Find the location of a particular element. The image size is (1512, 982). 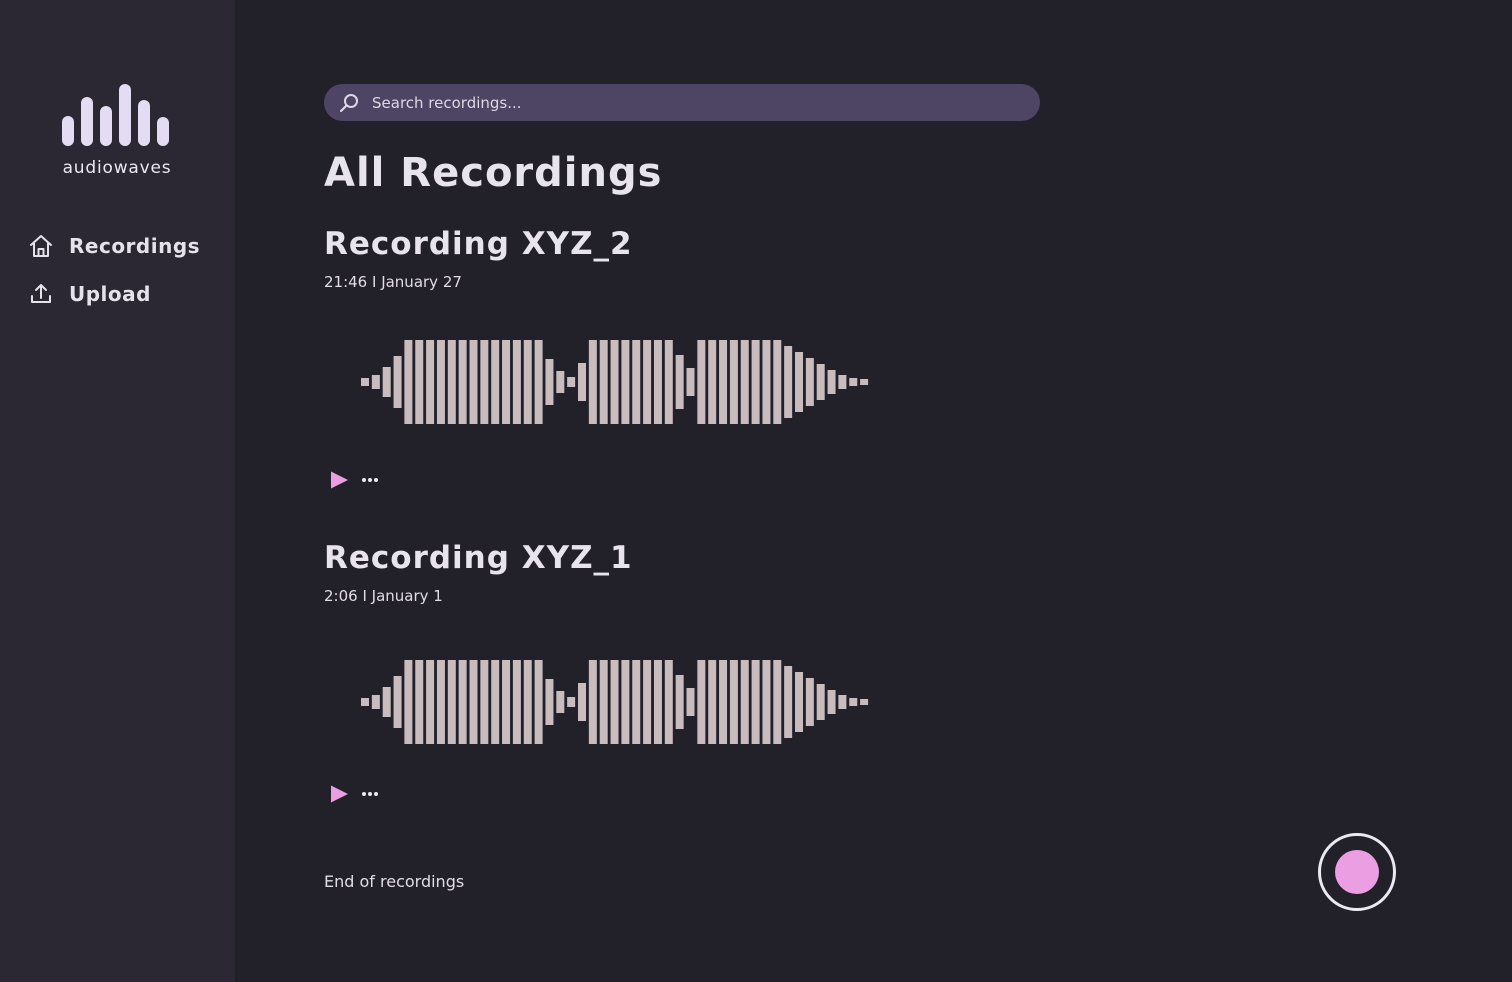

logo-bars-icon is located at coordinates (117, 115).